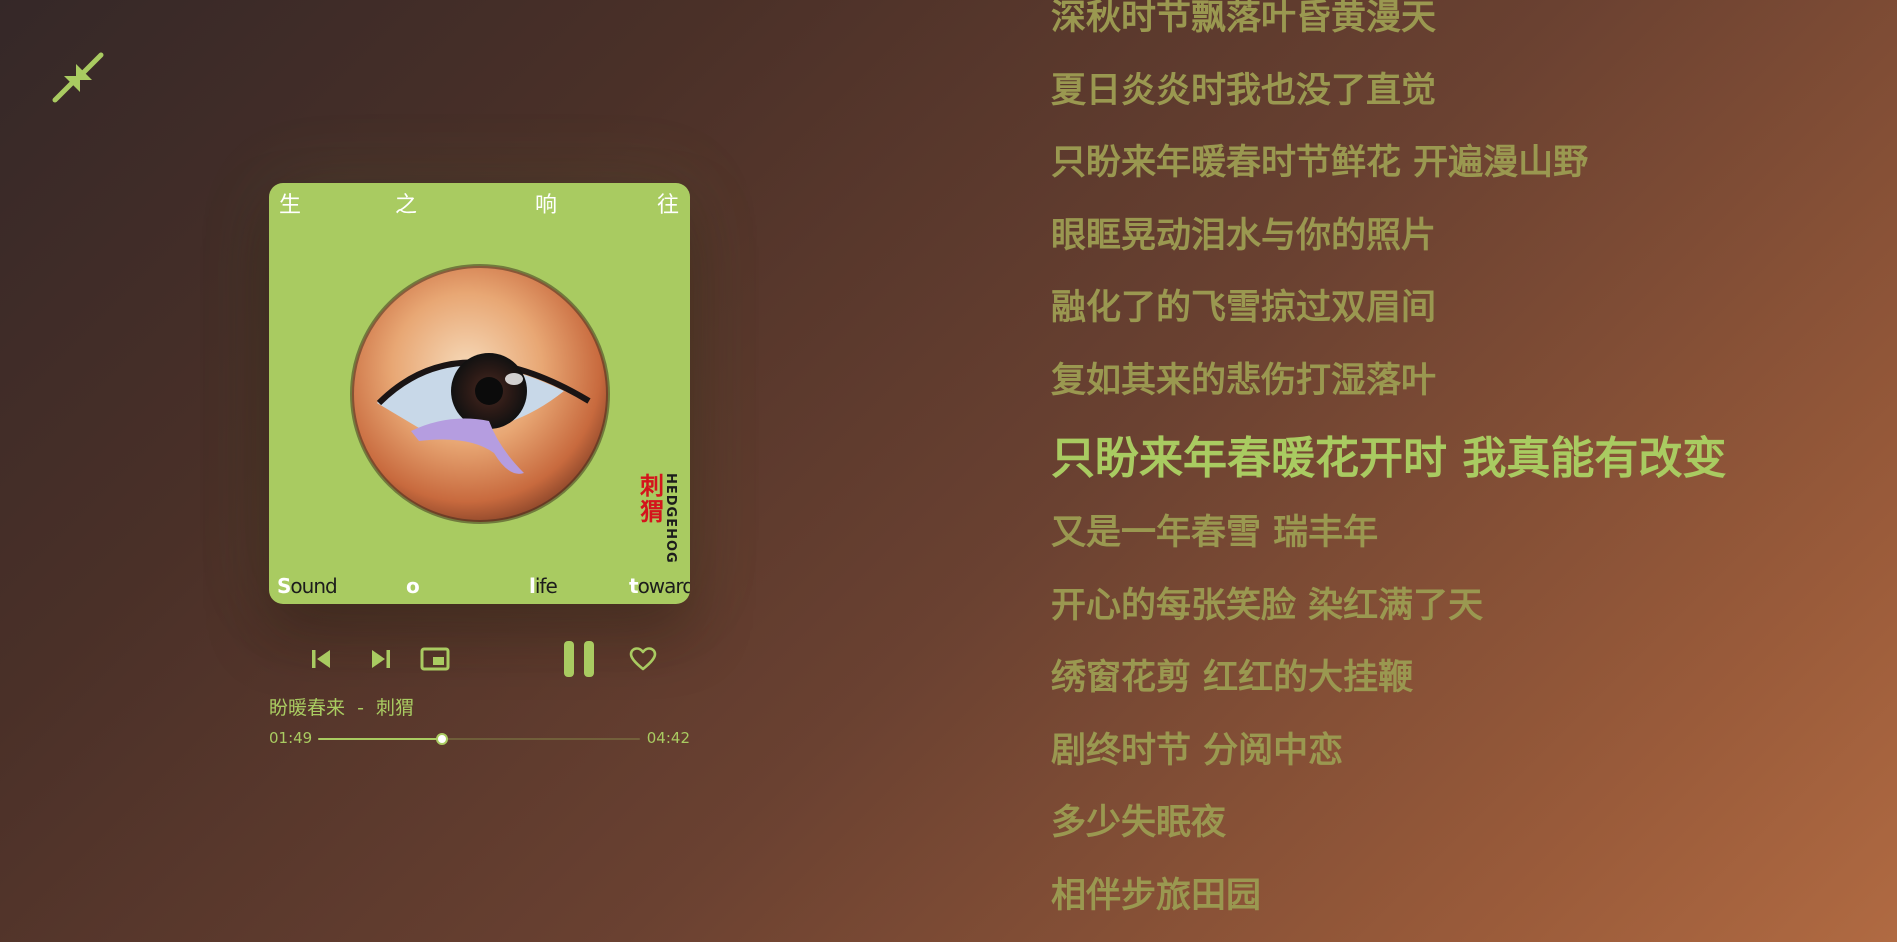 The width and height of the screenshot is (1897, 942). I want to click on lyric-line: 融化了的飞雪掠过双眉间, so click(1461, 318).